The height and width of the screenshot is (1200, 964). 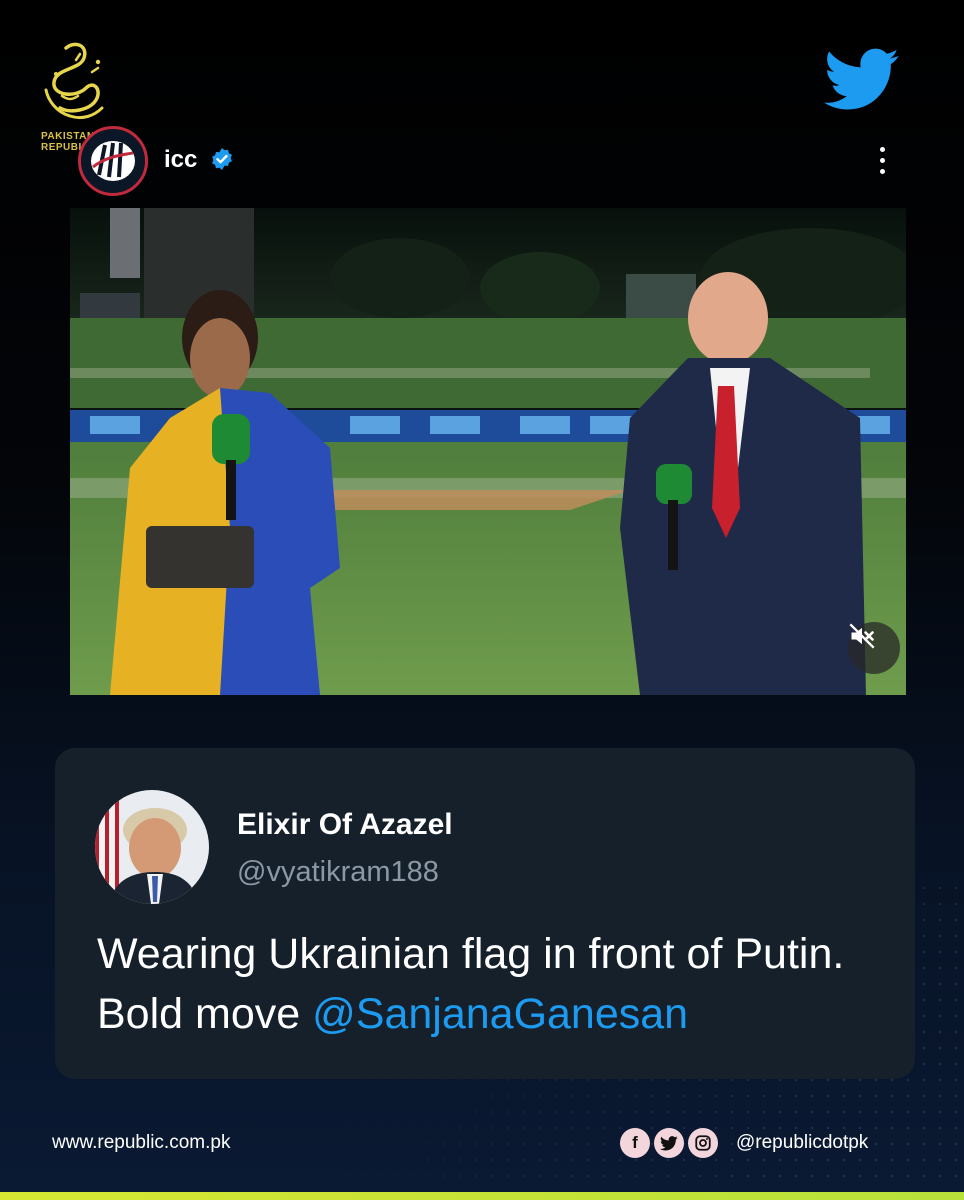 I want to click on social-icons: f, so click(x=669, y=1143).